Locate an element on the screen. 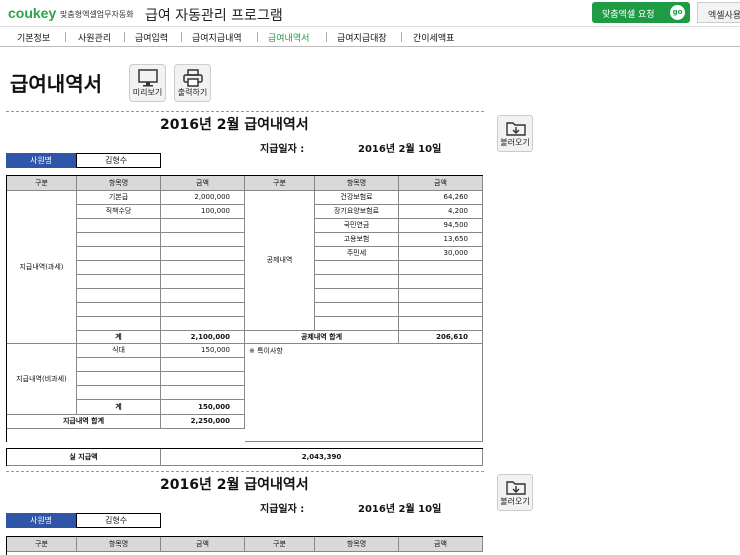 The height and width of the screenshot is (555, 740). deduction-total: 206,610 is located at coordinates (441, 337).